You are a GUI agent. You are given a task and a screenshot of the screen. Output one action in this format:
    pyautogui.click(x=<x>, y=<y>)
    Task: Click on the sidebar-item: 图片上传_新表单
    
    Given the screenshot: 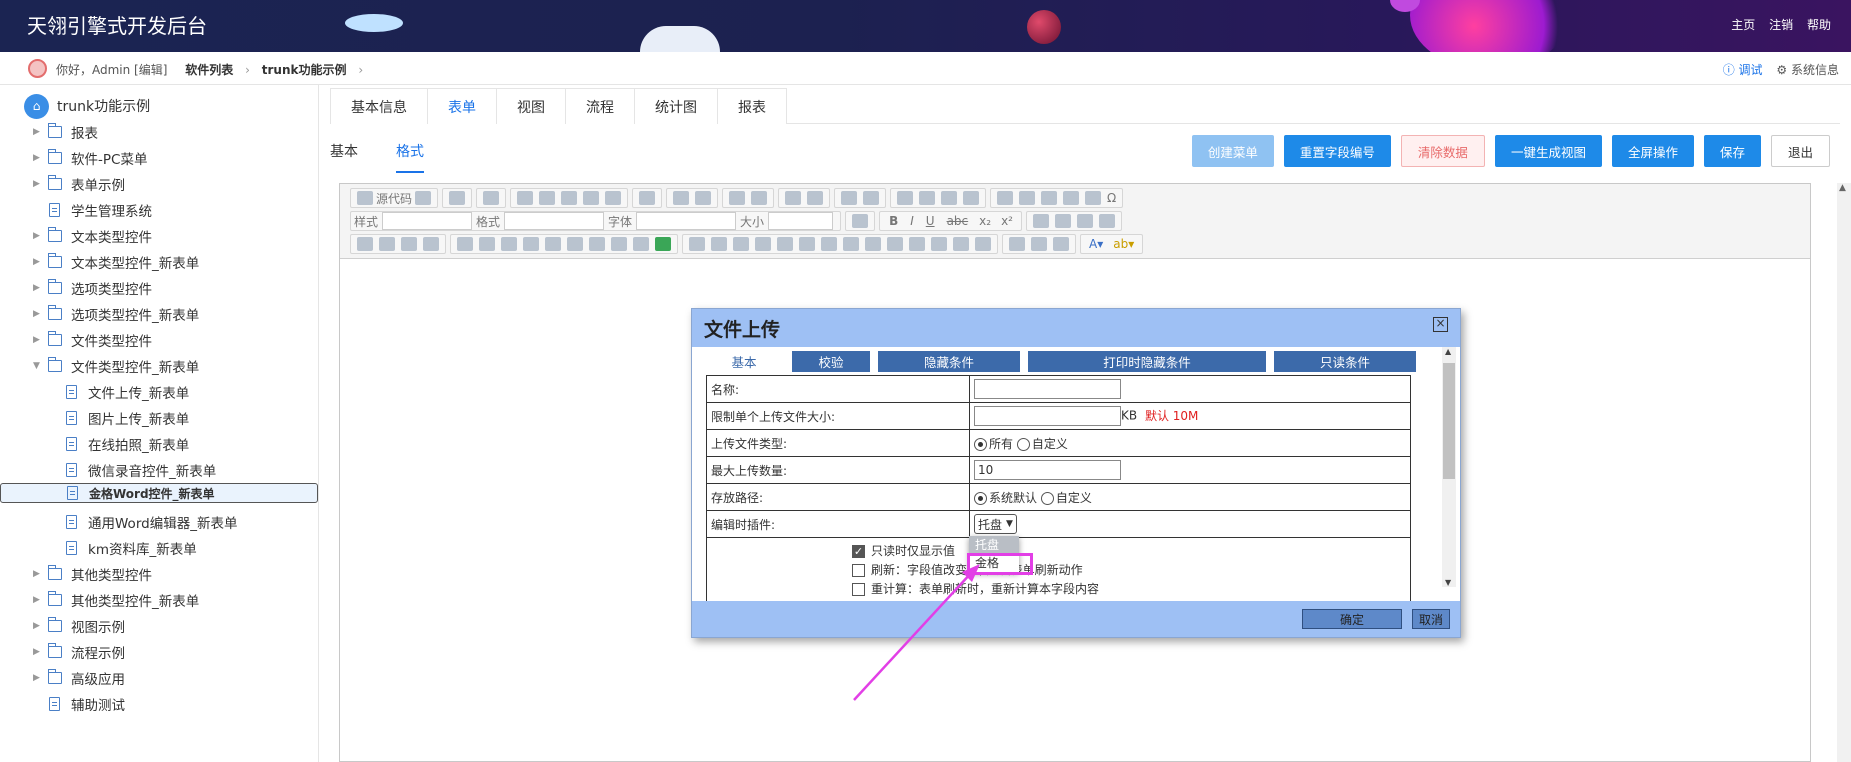 What is the action you would take?
    pyautogui.click(x=159, y=418)
    